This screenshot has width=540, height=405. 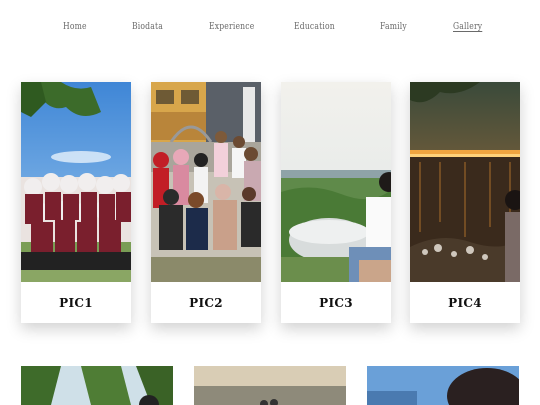 I want to click on gallery-caption-3: PIC3, so click(x=336, y=302).